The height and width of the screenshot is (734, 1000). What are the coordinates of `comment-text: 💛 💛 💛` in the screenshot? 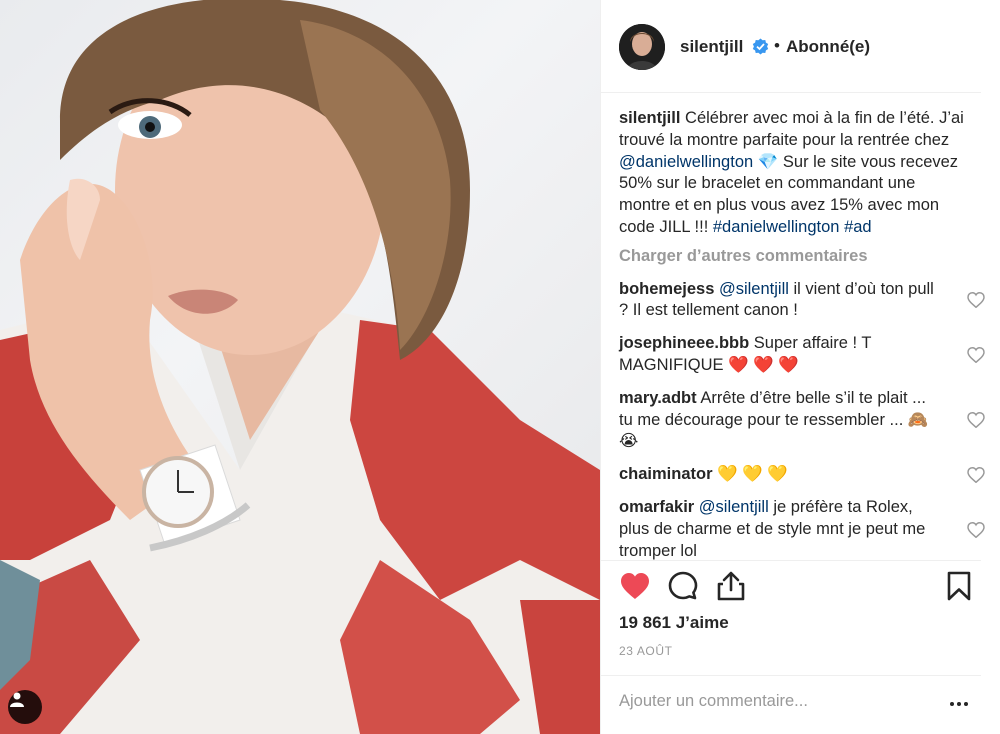 It's located at (752, 474).